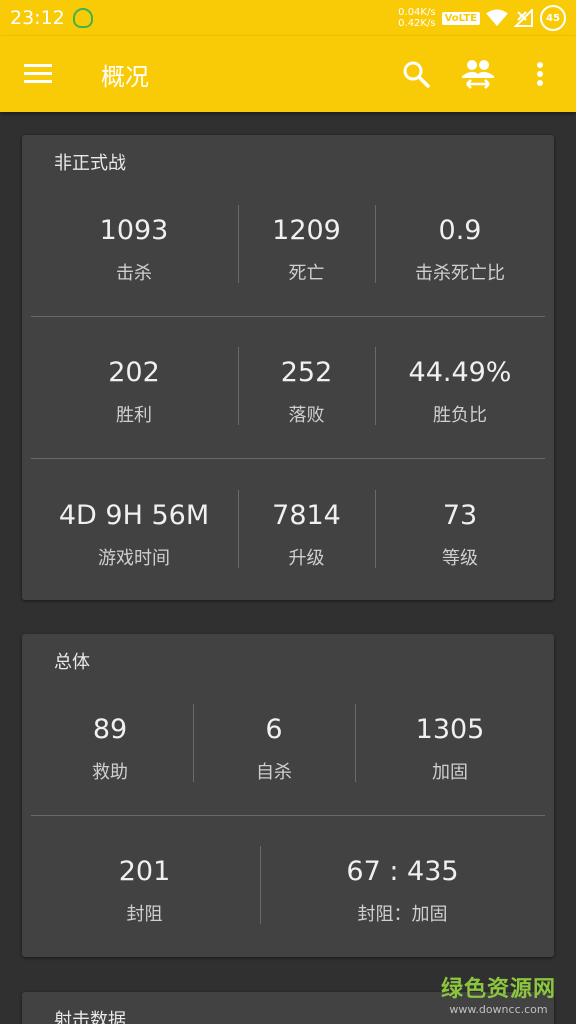 The width and height of the screenshot is (576, 1024). What do you see at coordinates (460, 230) in the screenshot?
I see `stat-value: 0.9` at bounding box center [460, 230].